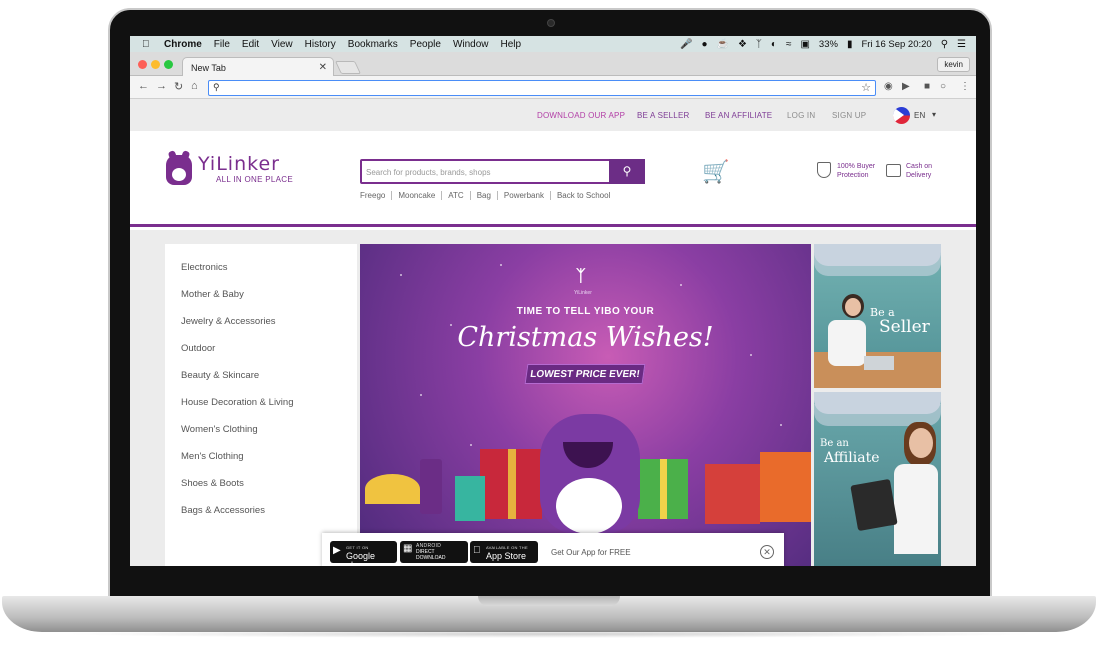 This screenshot has width=1100, height=648. Describe the element at coordinates (431, 555) in the screenshot. I see `android-label: DIRECT DOWNLOAD` at that location.